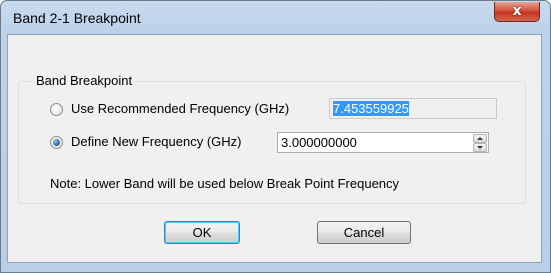 The image size is (551, 273). I want to click on dialog-title: Band 2-1 Breakpoint, so click(77, 18).